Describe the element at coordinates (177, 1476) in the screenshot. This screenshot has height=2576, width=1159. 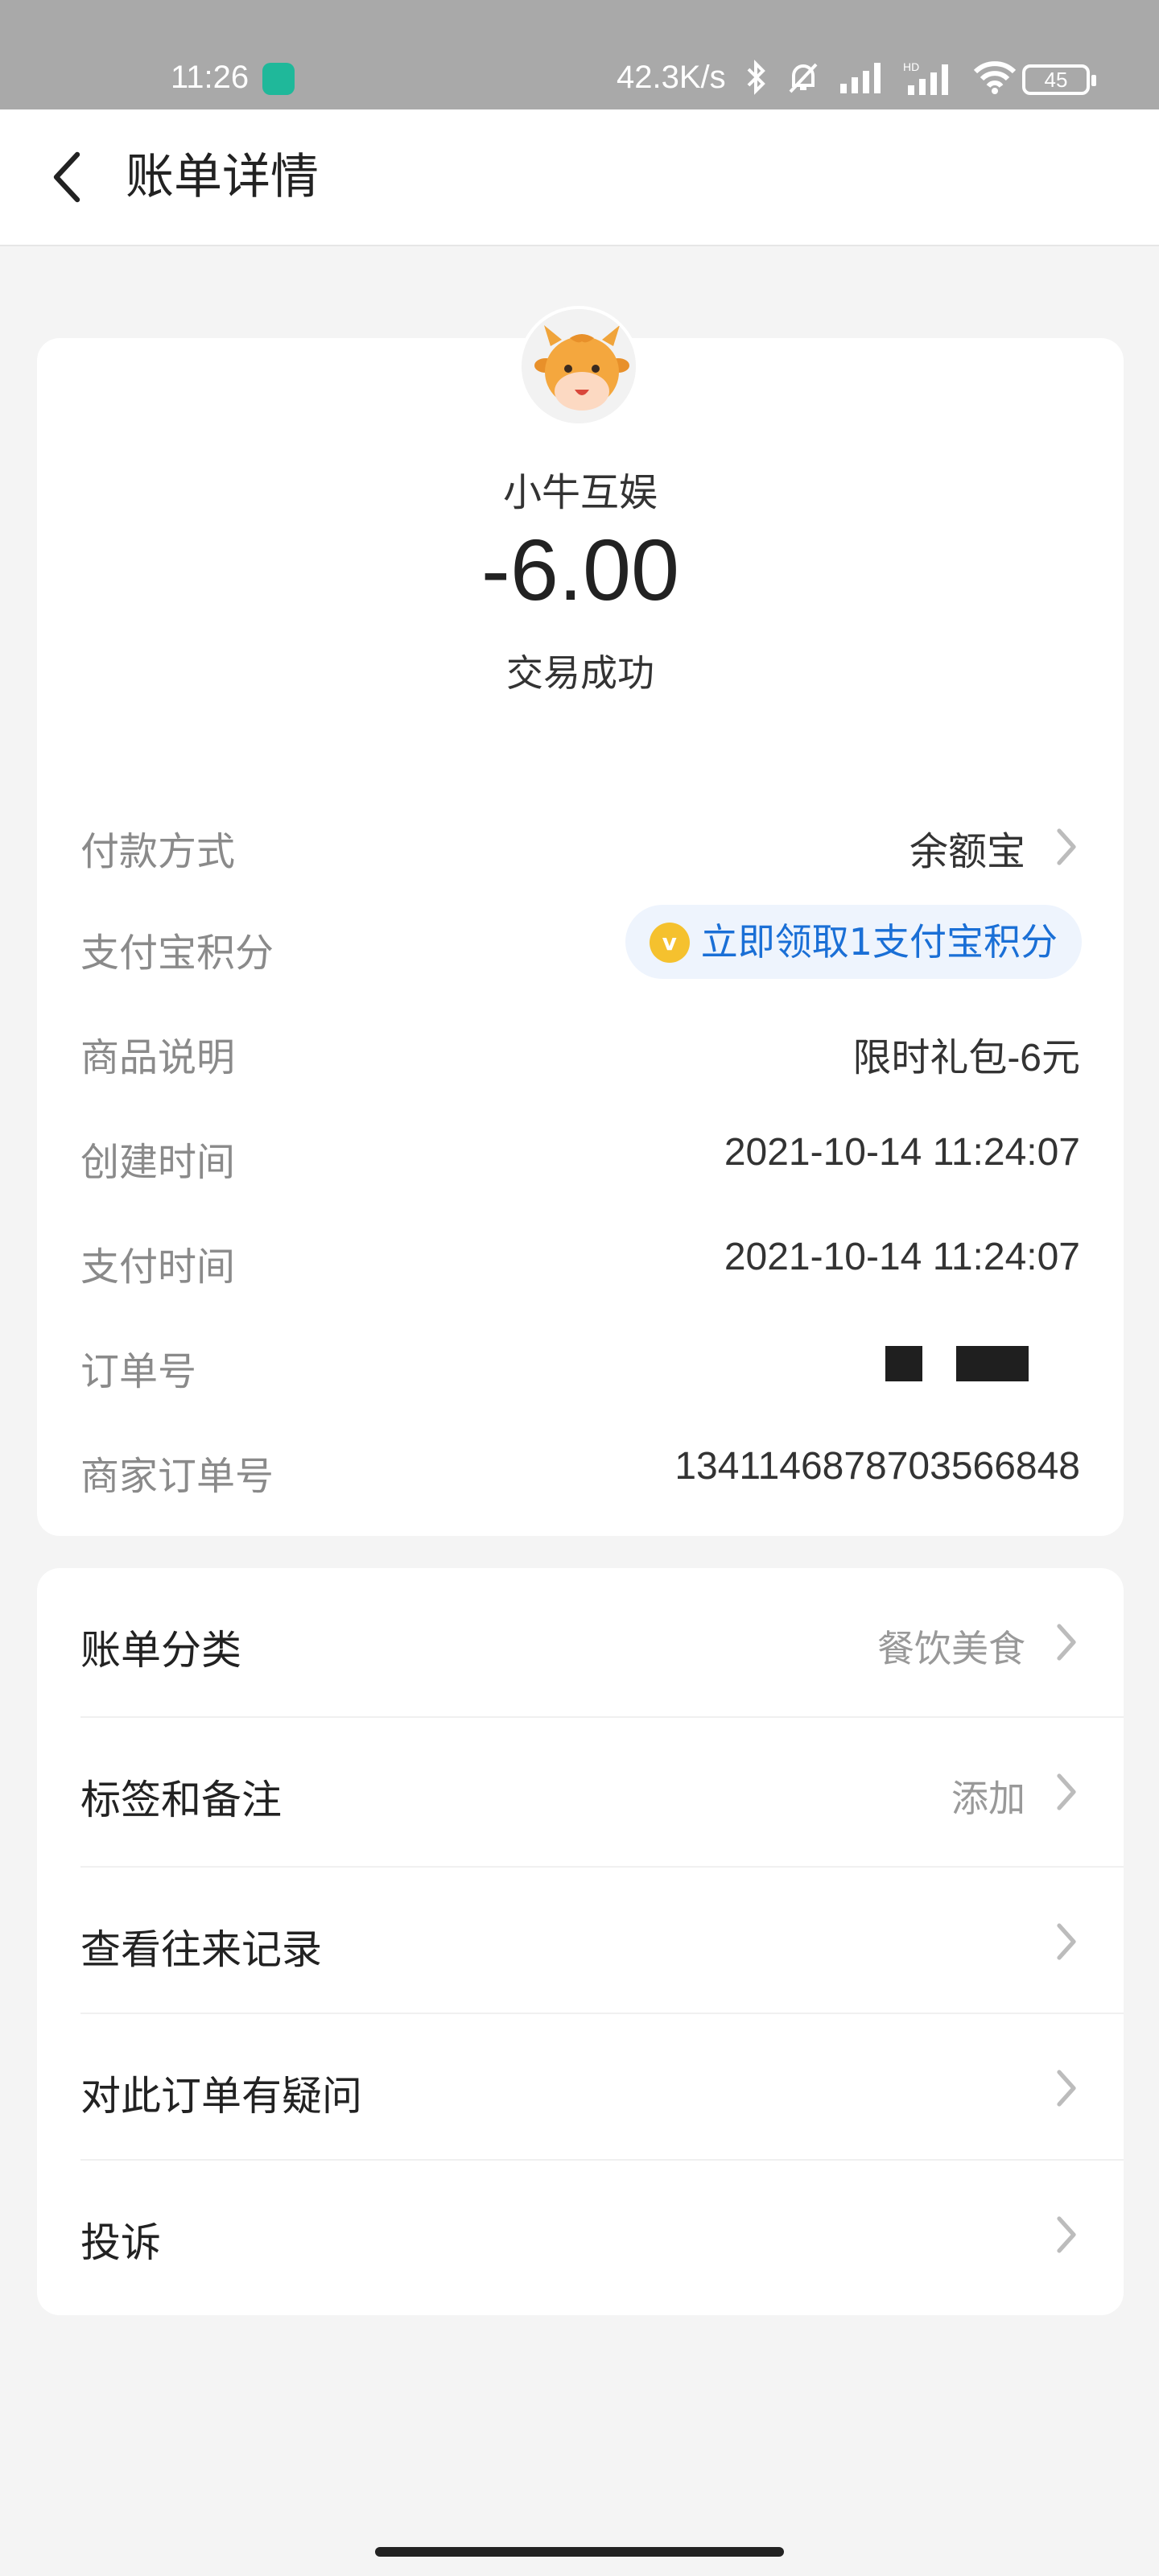
I see `detail-label: 商家订单号` at that location.